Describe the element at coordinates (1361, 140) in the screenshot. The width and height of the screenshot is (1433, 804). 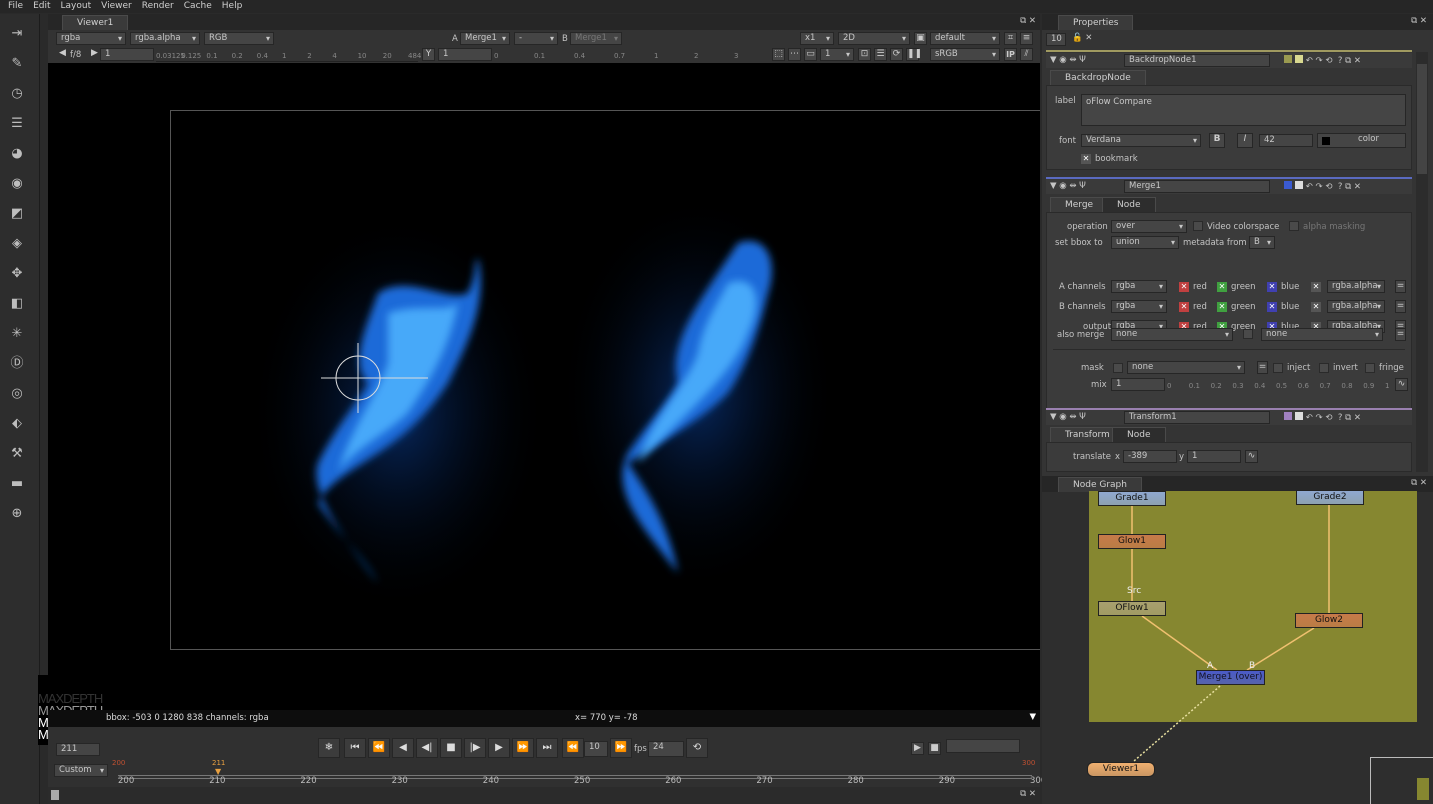
I see `color-button: color` at that location.